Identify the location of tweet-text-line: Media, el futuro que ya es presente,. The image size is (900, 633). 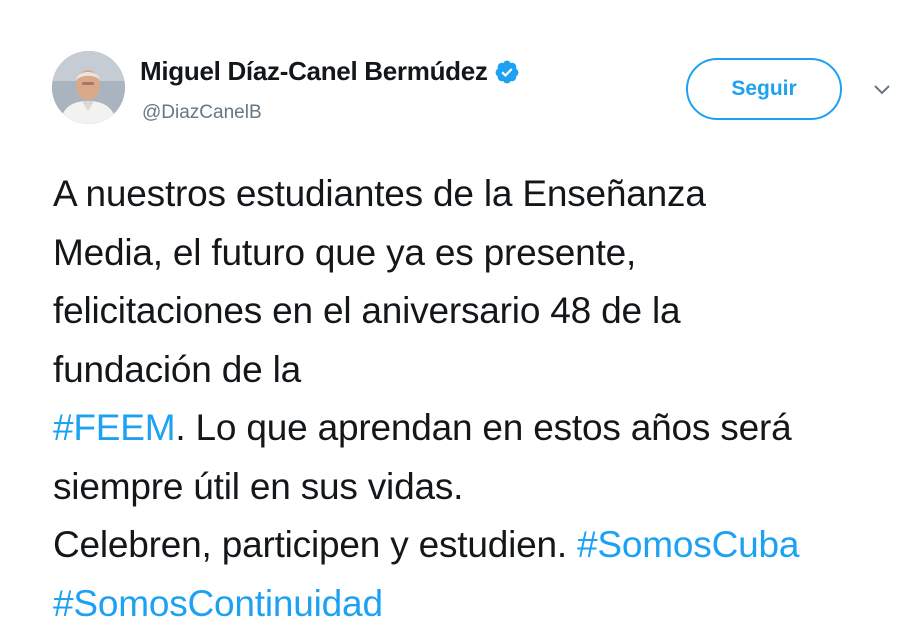
(473, 253).